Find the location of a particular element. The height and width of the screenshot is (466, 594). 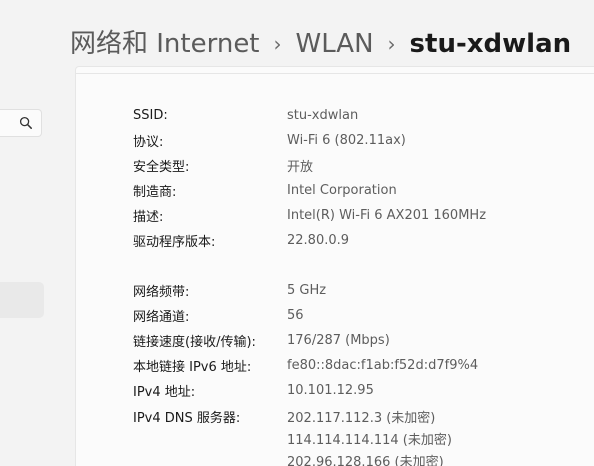

property-label: SSID: is located at coordinates (150, 115).